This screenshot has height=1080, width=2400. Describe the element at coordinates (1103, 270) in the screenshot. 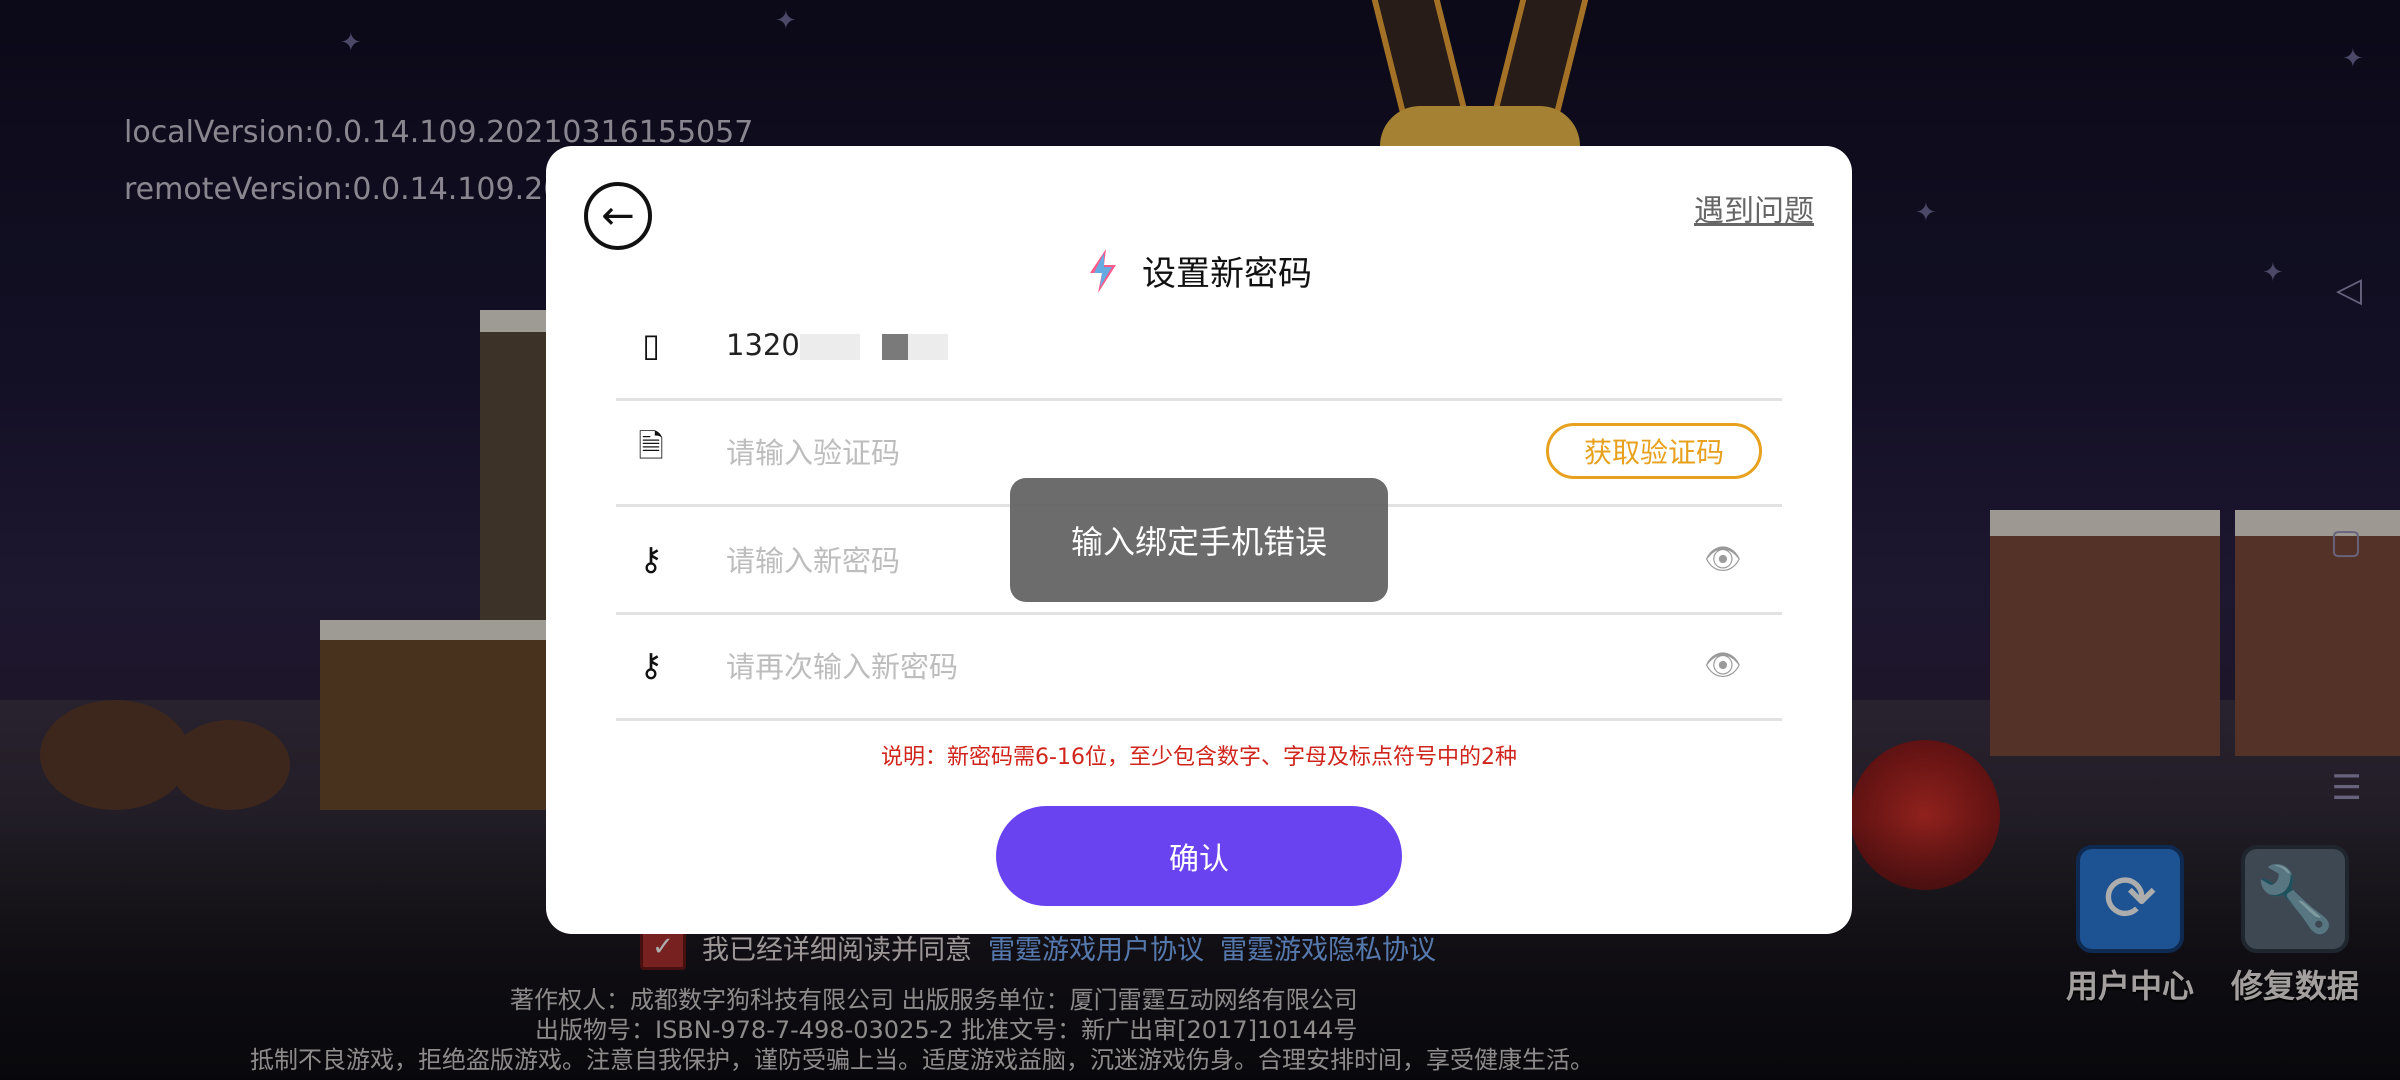

I see `lightning-icon` at that location.